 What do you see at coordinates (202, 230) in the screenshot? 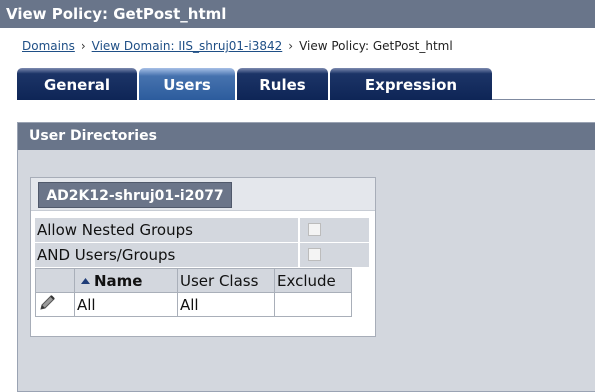
I see `option-row-nested-groups: Allow Nested Groups` at bounding box center [202, 230].